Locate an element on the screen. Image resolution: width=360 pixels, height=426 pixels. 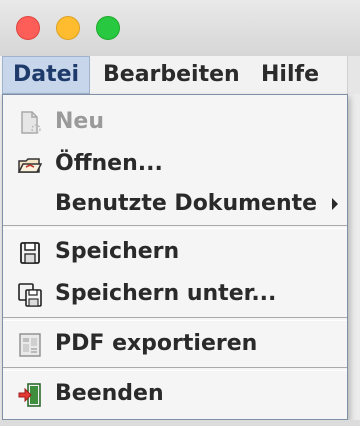
exit-icon is located at coordinates (29, 395).